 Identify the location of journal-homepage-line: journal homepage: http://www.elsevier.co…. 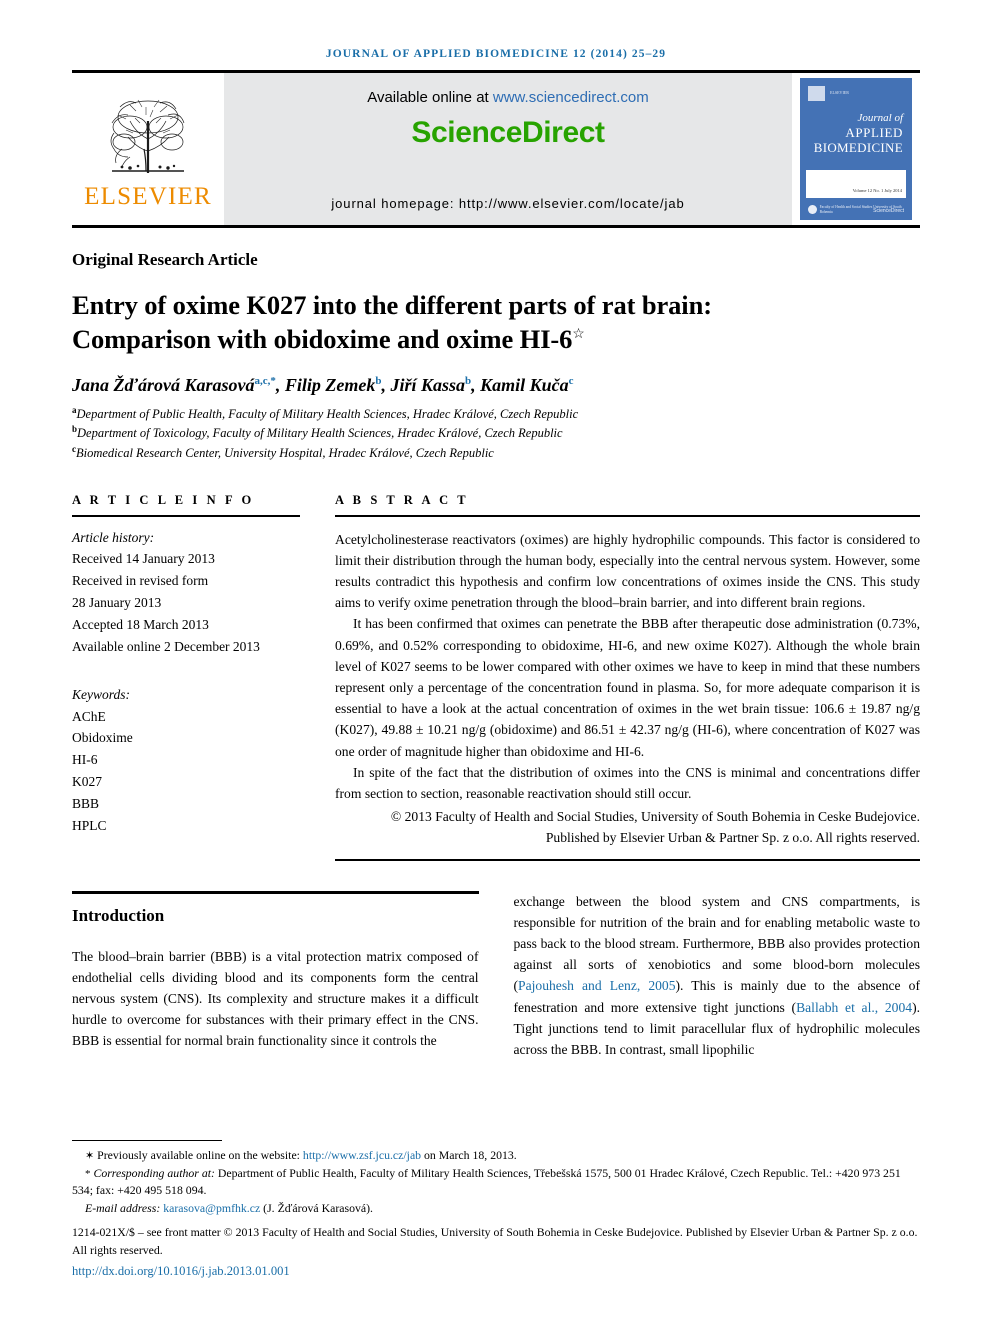
(507, 203).